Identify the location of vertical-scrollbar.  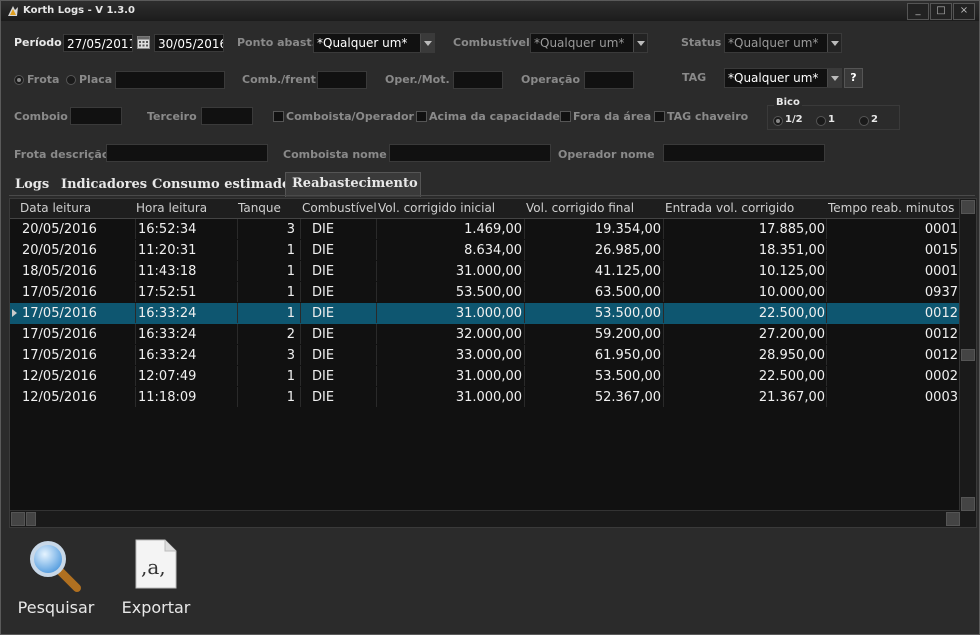
(967, 363).